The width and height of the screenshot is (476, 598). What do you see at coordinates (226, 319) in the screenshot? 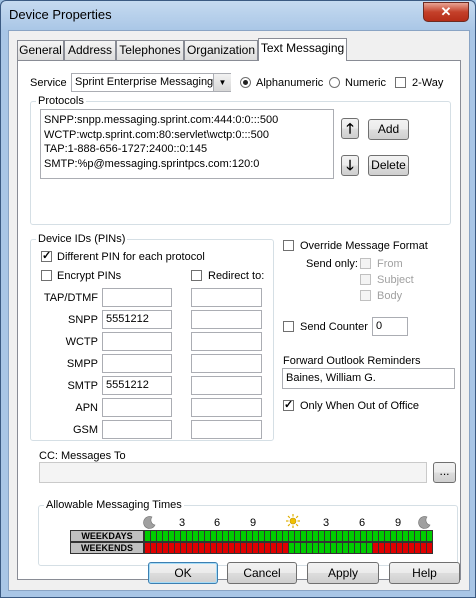
I see `redirect-input-snpp` at bounding box center [226, 319].